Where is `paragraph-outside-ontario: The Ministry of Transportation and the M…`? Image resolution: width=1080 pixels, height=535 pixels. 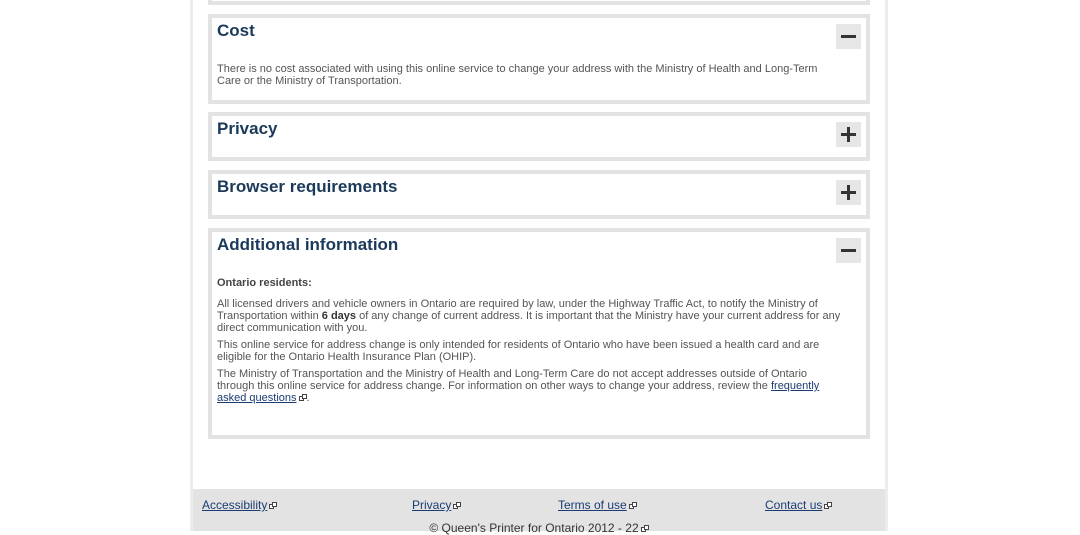
paragraph-outside-ontario: The Ministry of Transportation and the M… is located at coordinates (530, 386).